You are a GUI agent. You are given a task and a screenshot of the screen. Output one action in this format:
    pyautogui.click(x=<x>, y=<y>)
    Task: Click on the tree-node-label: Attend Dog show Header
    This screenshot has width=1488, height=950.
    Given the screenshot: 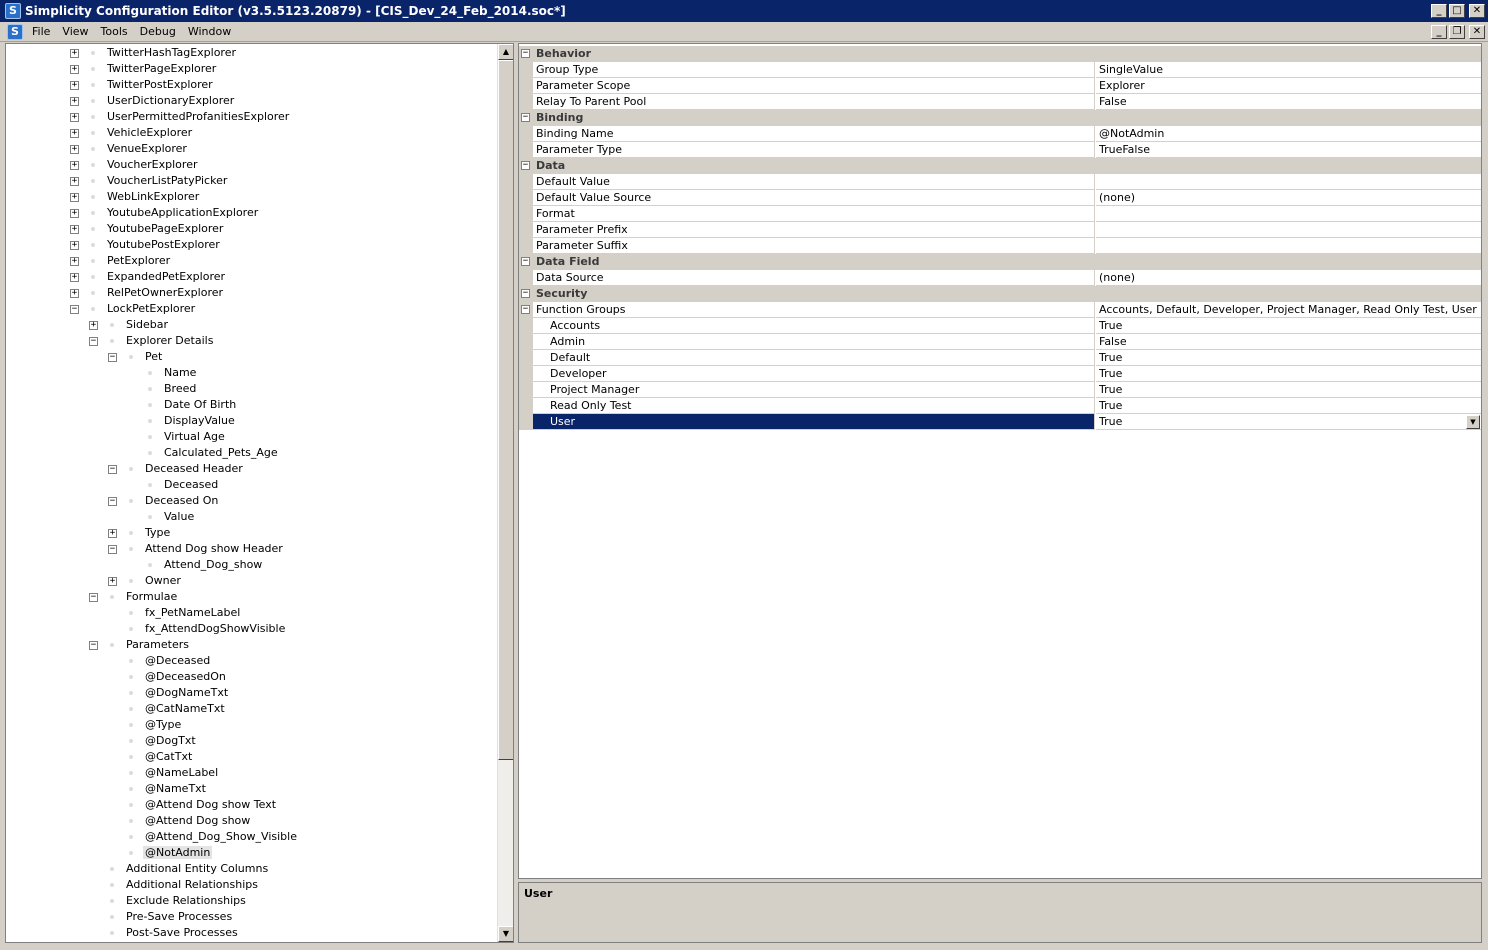 What is the action you would take?
    pyautogui.click(x=214, y=548)
    